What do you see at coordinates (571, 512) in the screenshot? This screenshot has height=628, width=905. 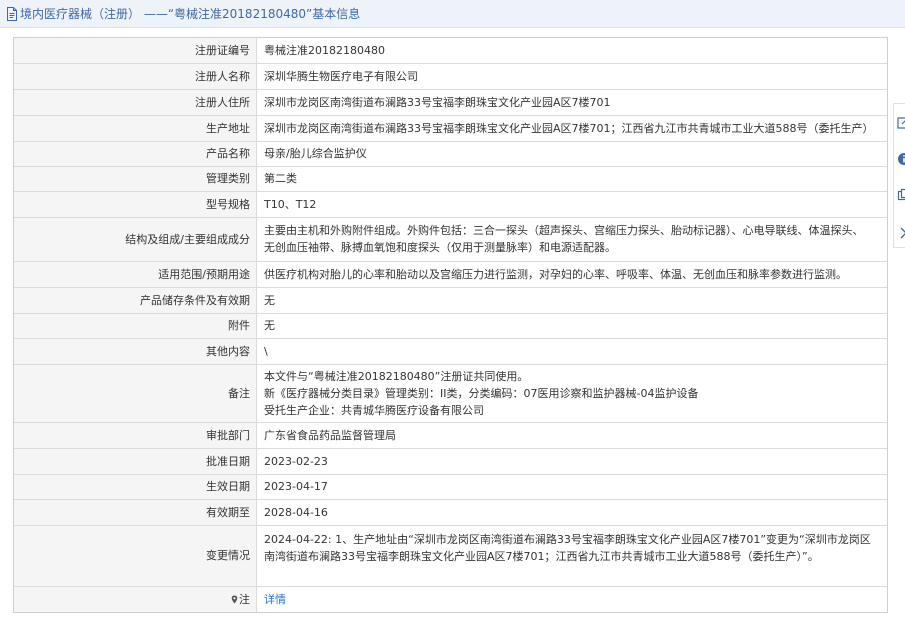 I see `field-value: 2028-04-16` at bounding box center [571, 512].